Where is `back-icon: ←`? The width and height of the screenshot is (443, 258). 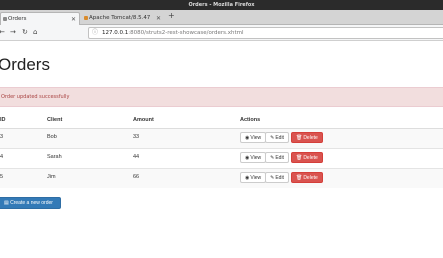 back-icon: ← is located at coordinates (2, 32).